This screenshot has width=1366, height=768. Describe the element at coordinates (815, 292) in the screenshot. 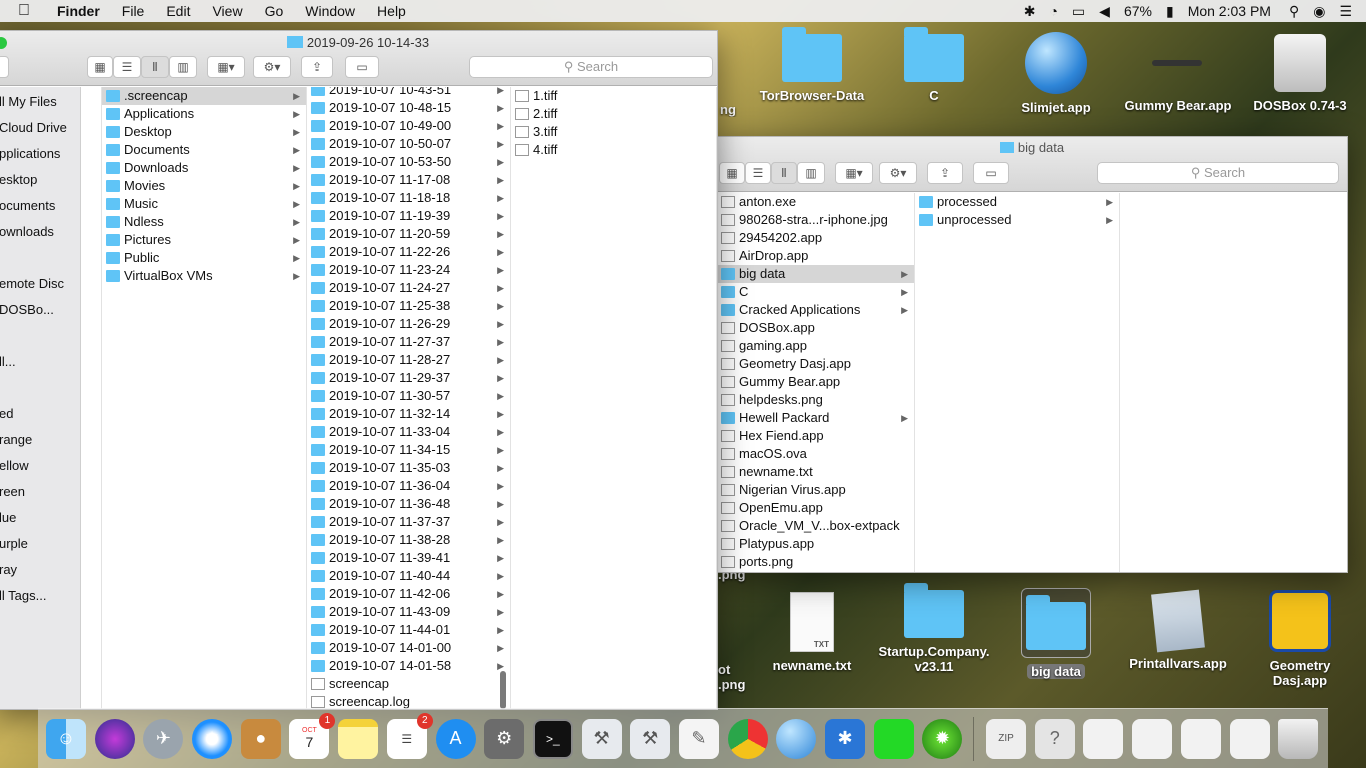

I see `folder-row: C ▶` at that location.